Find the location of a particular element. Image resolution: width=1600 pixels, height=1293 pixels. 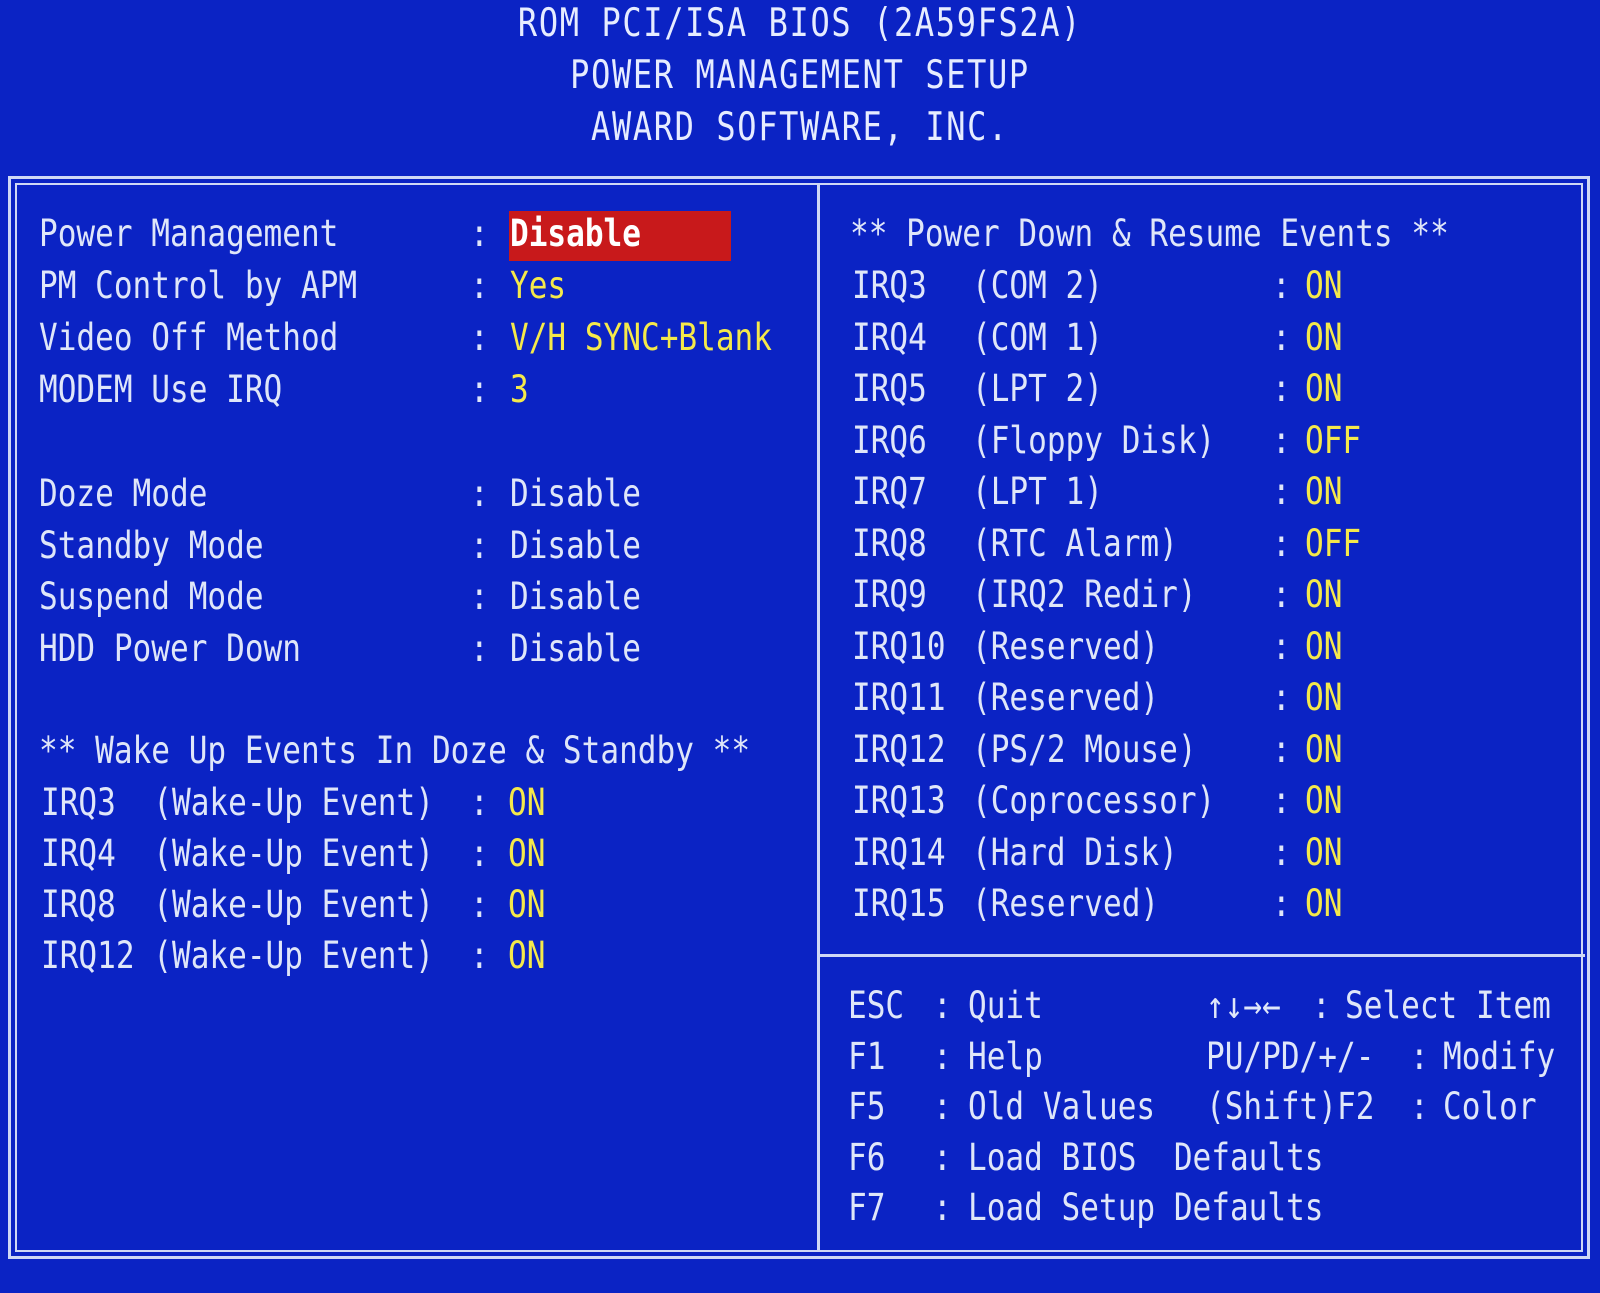

mode-value-suspend: Disable is located at coordinates (575, 597).